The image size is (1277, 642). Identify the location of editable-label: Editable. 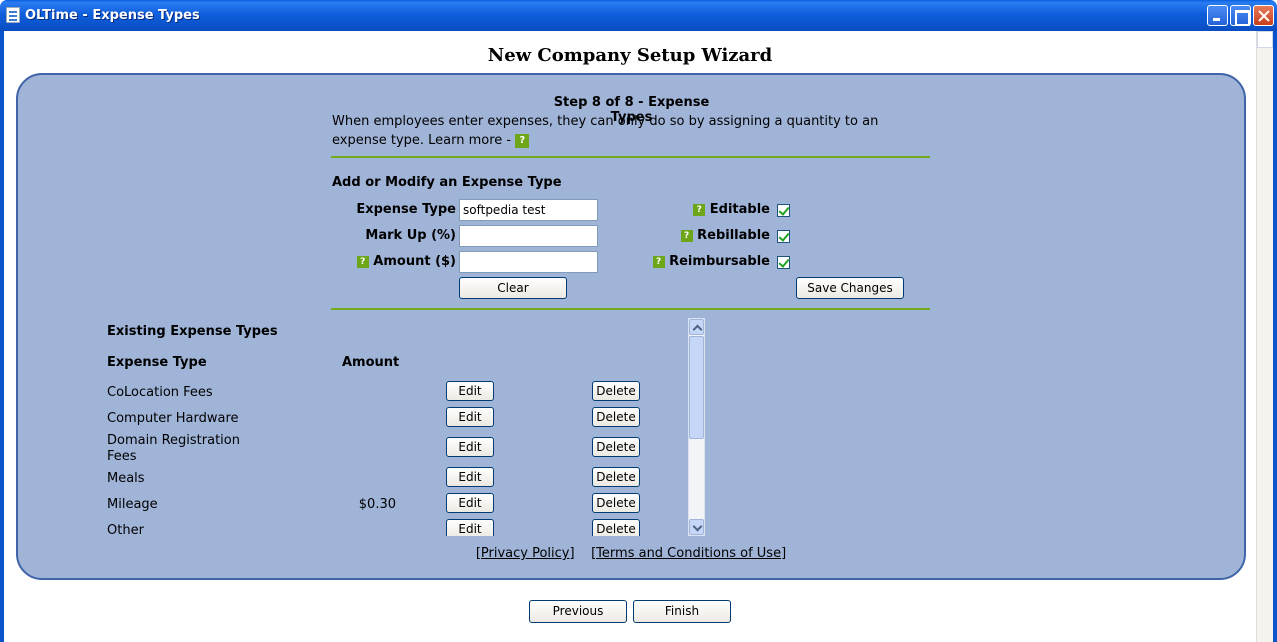
(739, 209).